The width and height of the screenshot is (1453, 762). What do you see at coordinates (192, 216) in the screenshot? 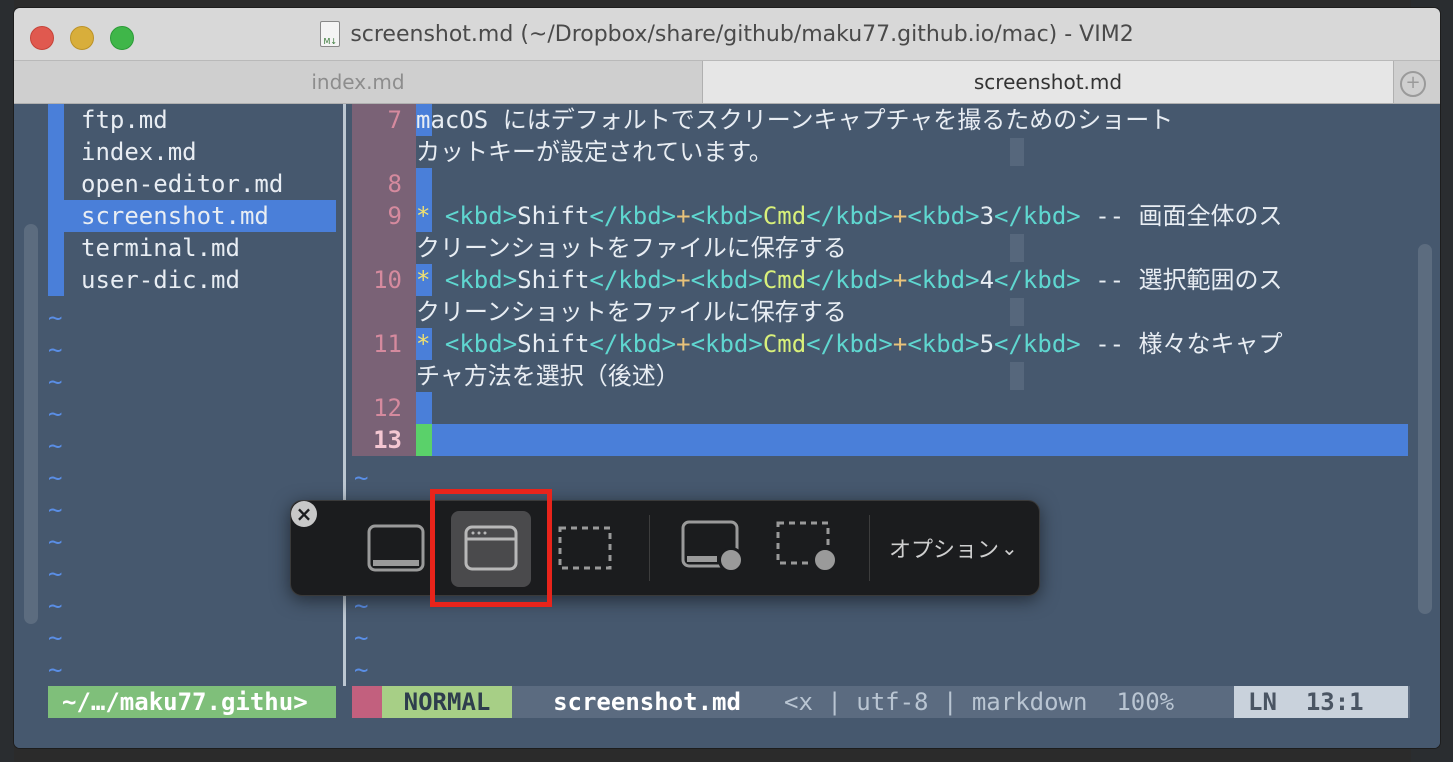
I see `file-screenshot-md-selected: screenshot.md` at bounding box center [192, 216].